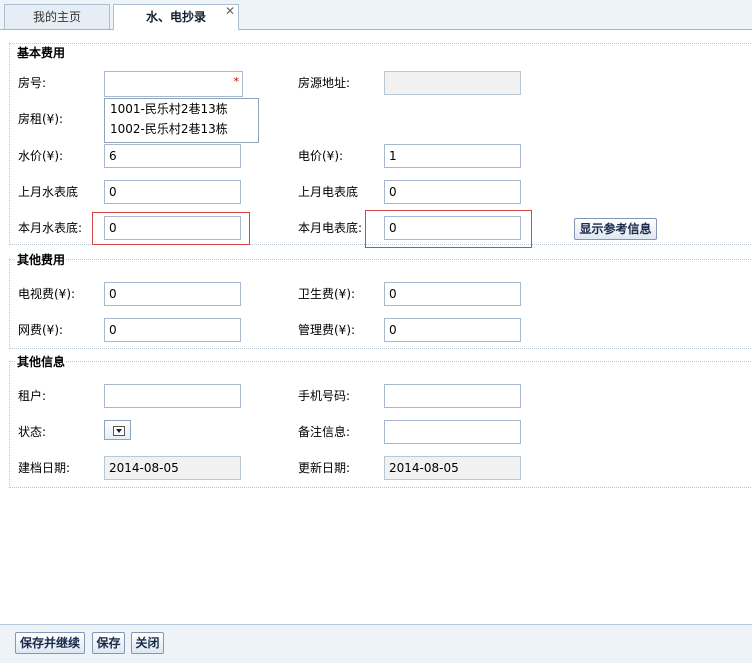 The width and height of the screenshot is (752, 663). I want to click on tab-water-electric: 水、电抄录 ✕, so click(176, 17).